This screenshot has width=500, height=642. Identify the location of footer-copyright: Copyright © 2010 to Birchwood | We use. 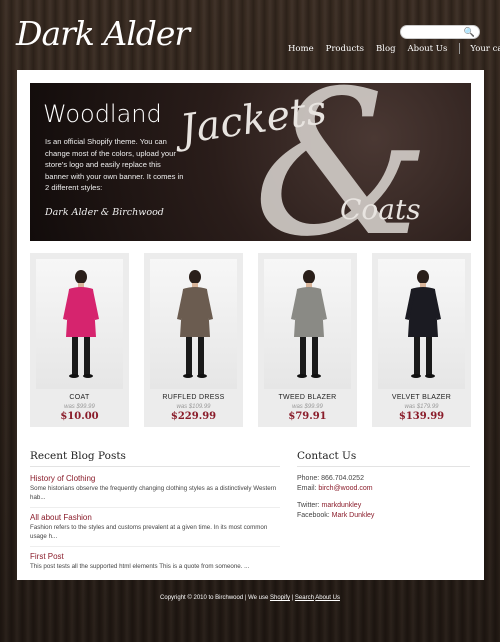
(214, 598).